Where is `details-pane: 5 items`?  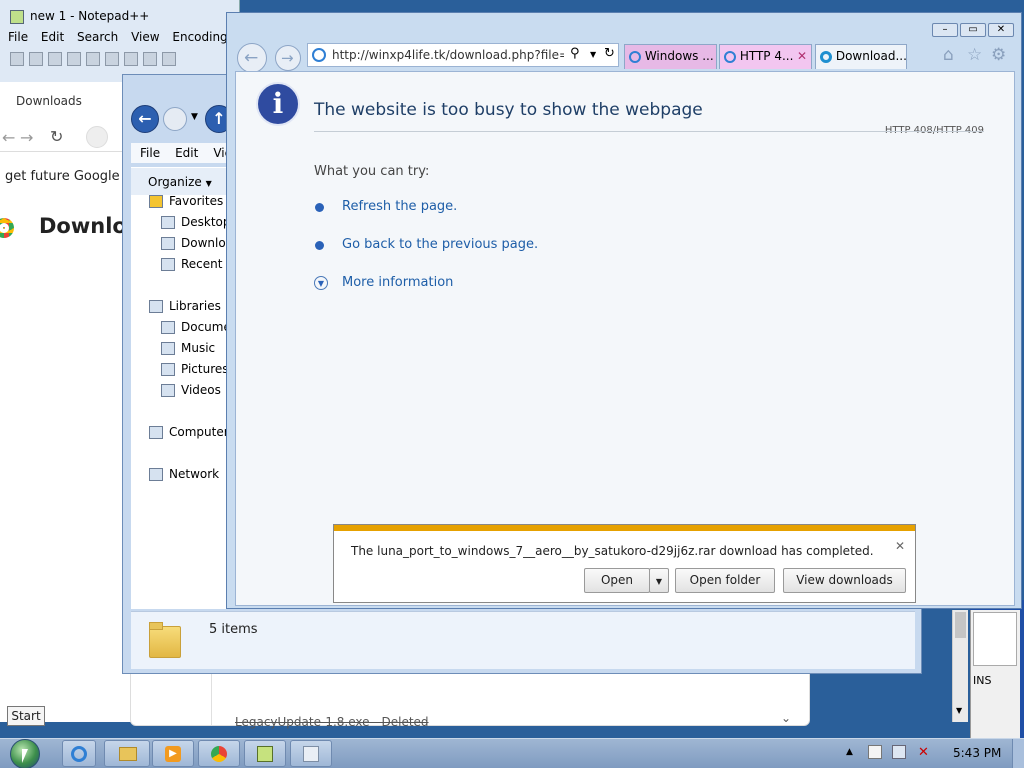 details-pane: 5 items is located at coordinates (523, 640).